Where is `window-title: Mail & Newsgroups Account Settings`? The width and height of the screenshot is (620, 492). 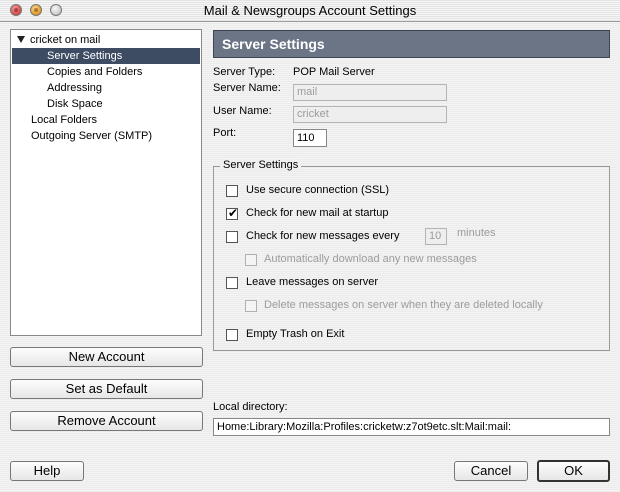
window-title: Mail & Newsgroups Account Settings is located at coordinates (310, 10).